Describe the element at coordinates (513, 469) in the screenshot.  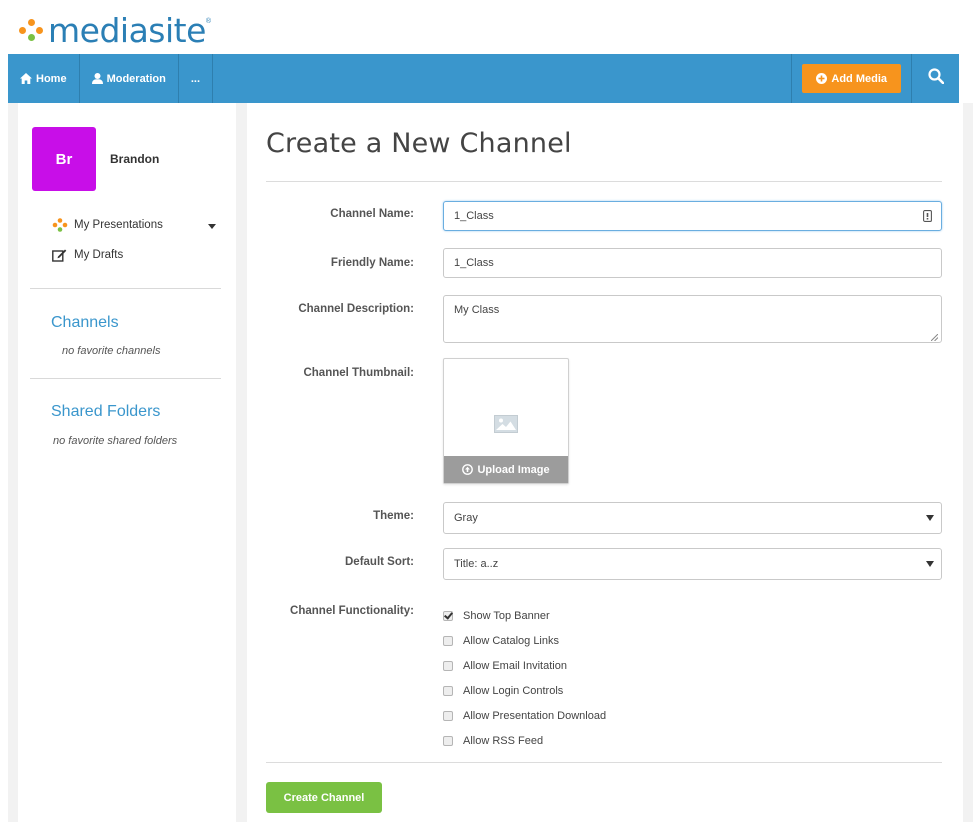
I see `upload-image-label: Upload Image` at that location.